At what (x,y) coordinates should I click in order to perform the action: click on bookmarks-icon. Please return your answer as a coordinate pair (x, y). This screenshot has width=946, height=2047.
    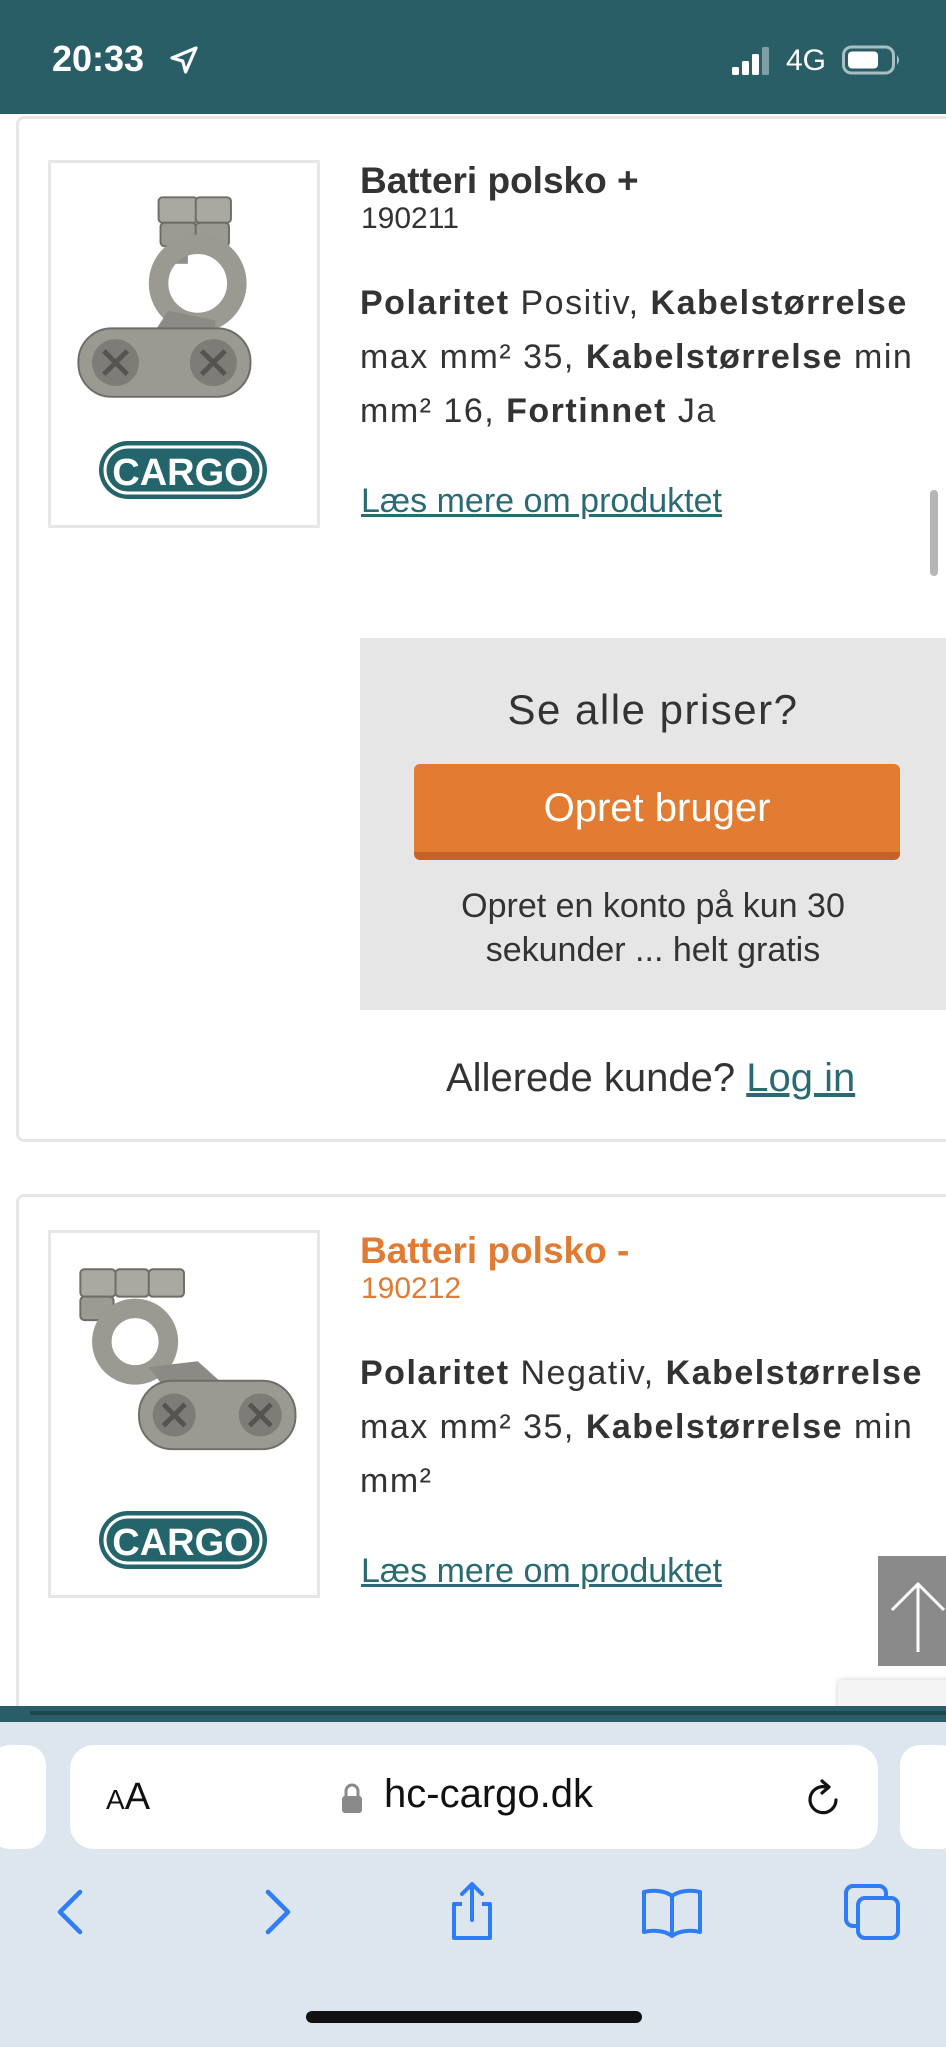
    Looking at the image, I should click on (672, 1912).